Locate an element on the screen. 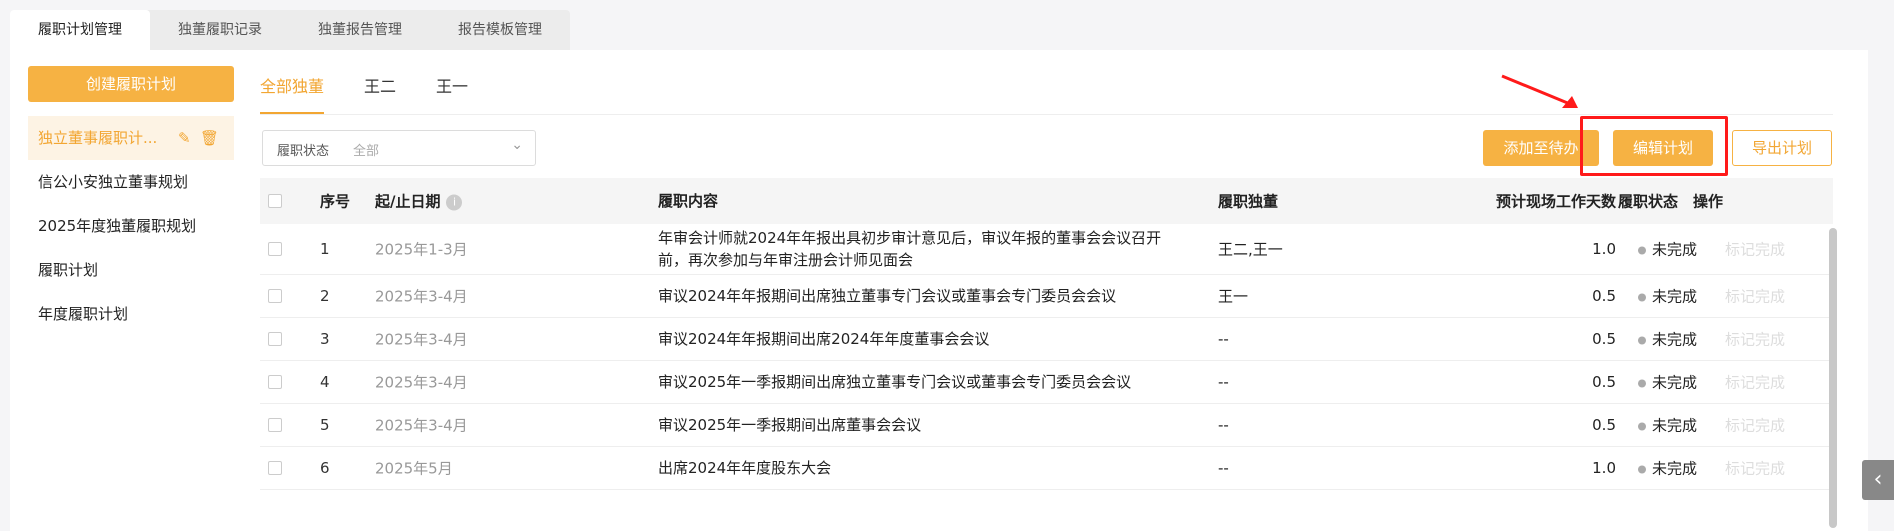  sidebar-item-plan-4: 履职计划 is located at coordinates (131, 270).